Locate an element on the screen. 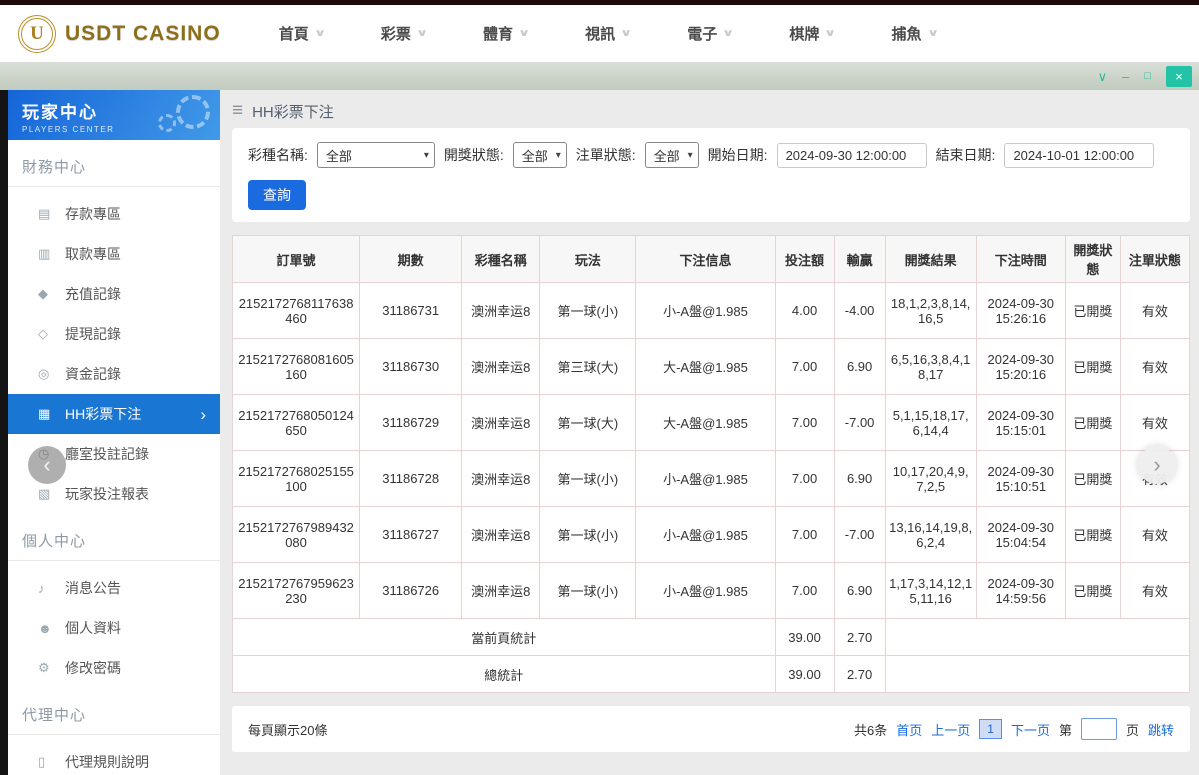 The image size is (1199, 775). menu-icon: ≡ is located at coordinates (237, 111).